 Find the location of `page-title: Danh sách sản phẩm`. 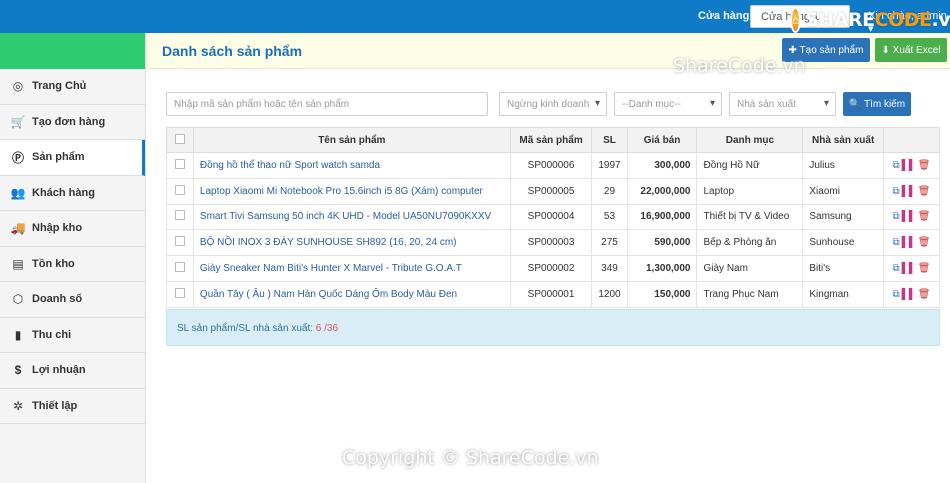

page-title: Danh sách sản phẩm is located at coordinates (232, 51).